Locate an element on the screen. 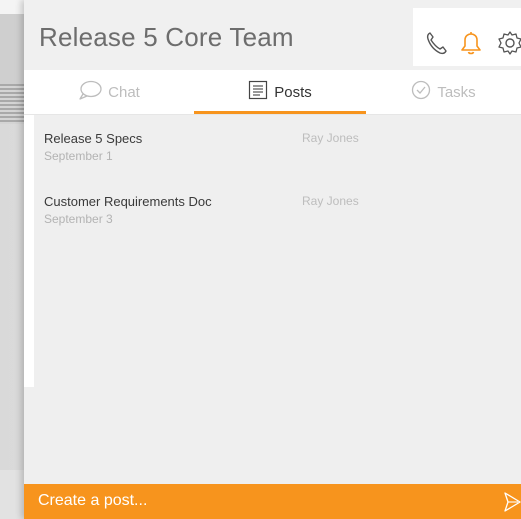 This screenshot has width=521, height=519. tab-bar: Chat Posts Tasks is located at coordinates (272, 92).